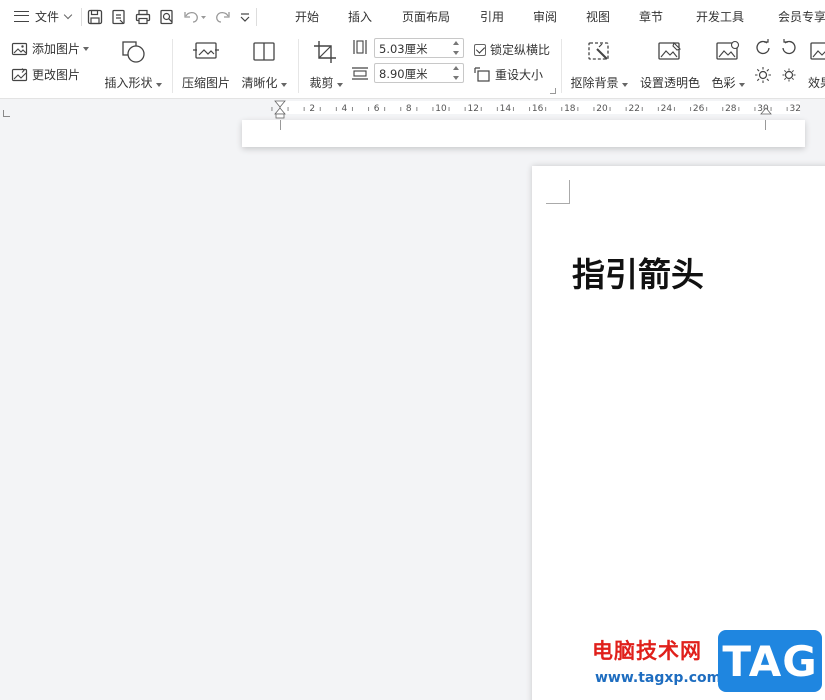  Describe the element at coordinates (801, 16) in the screenshot. I see `tab-member: 会员专享` at that location.